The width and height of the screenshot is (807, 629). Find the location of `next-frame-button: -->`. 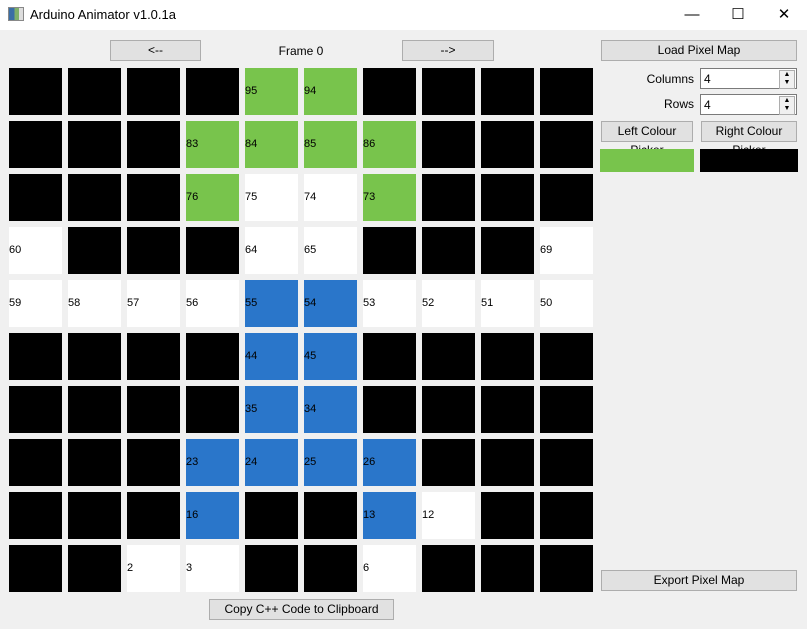

next-frame-button: --> is located at coordinates (448, 50).